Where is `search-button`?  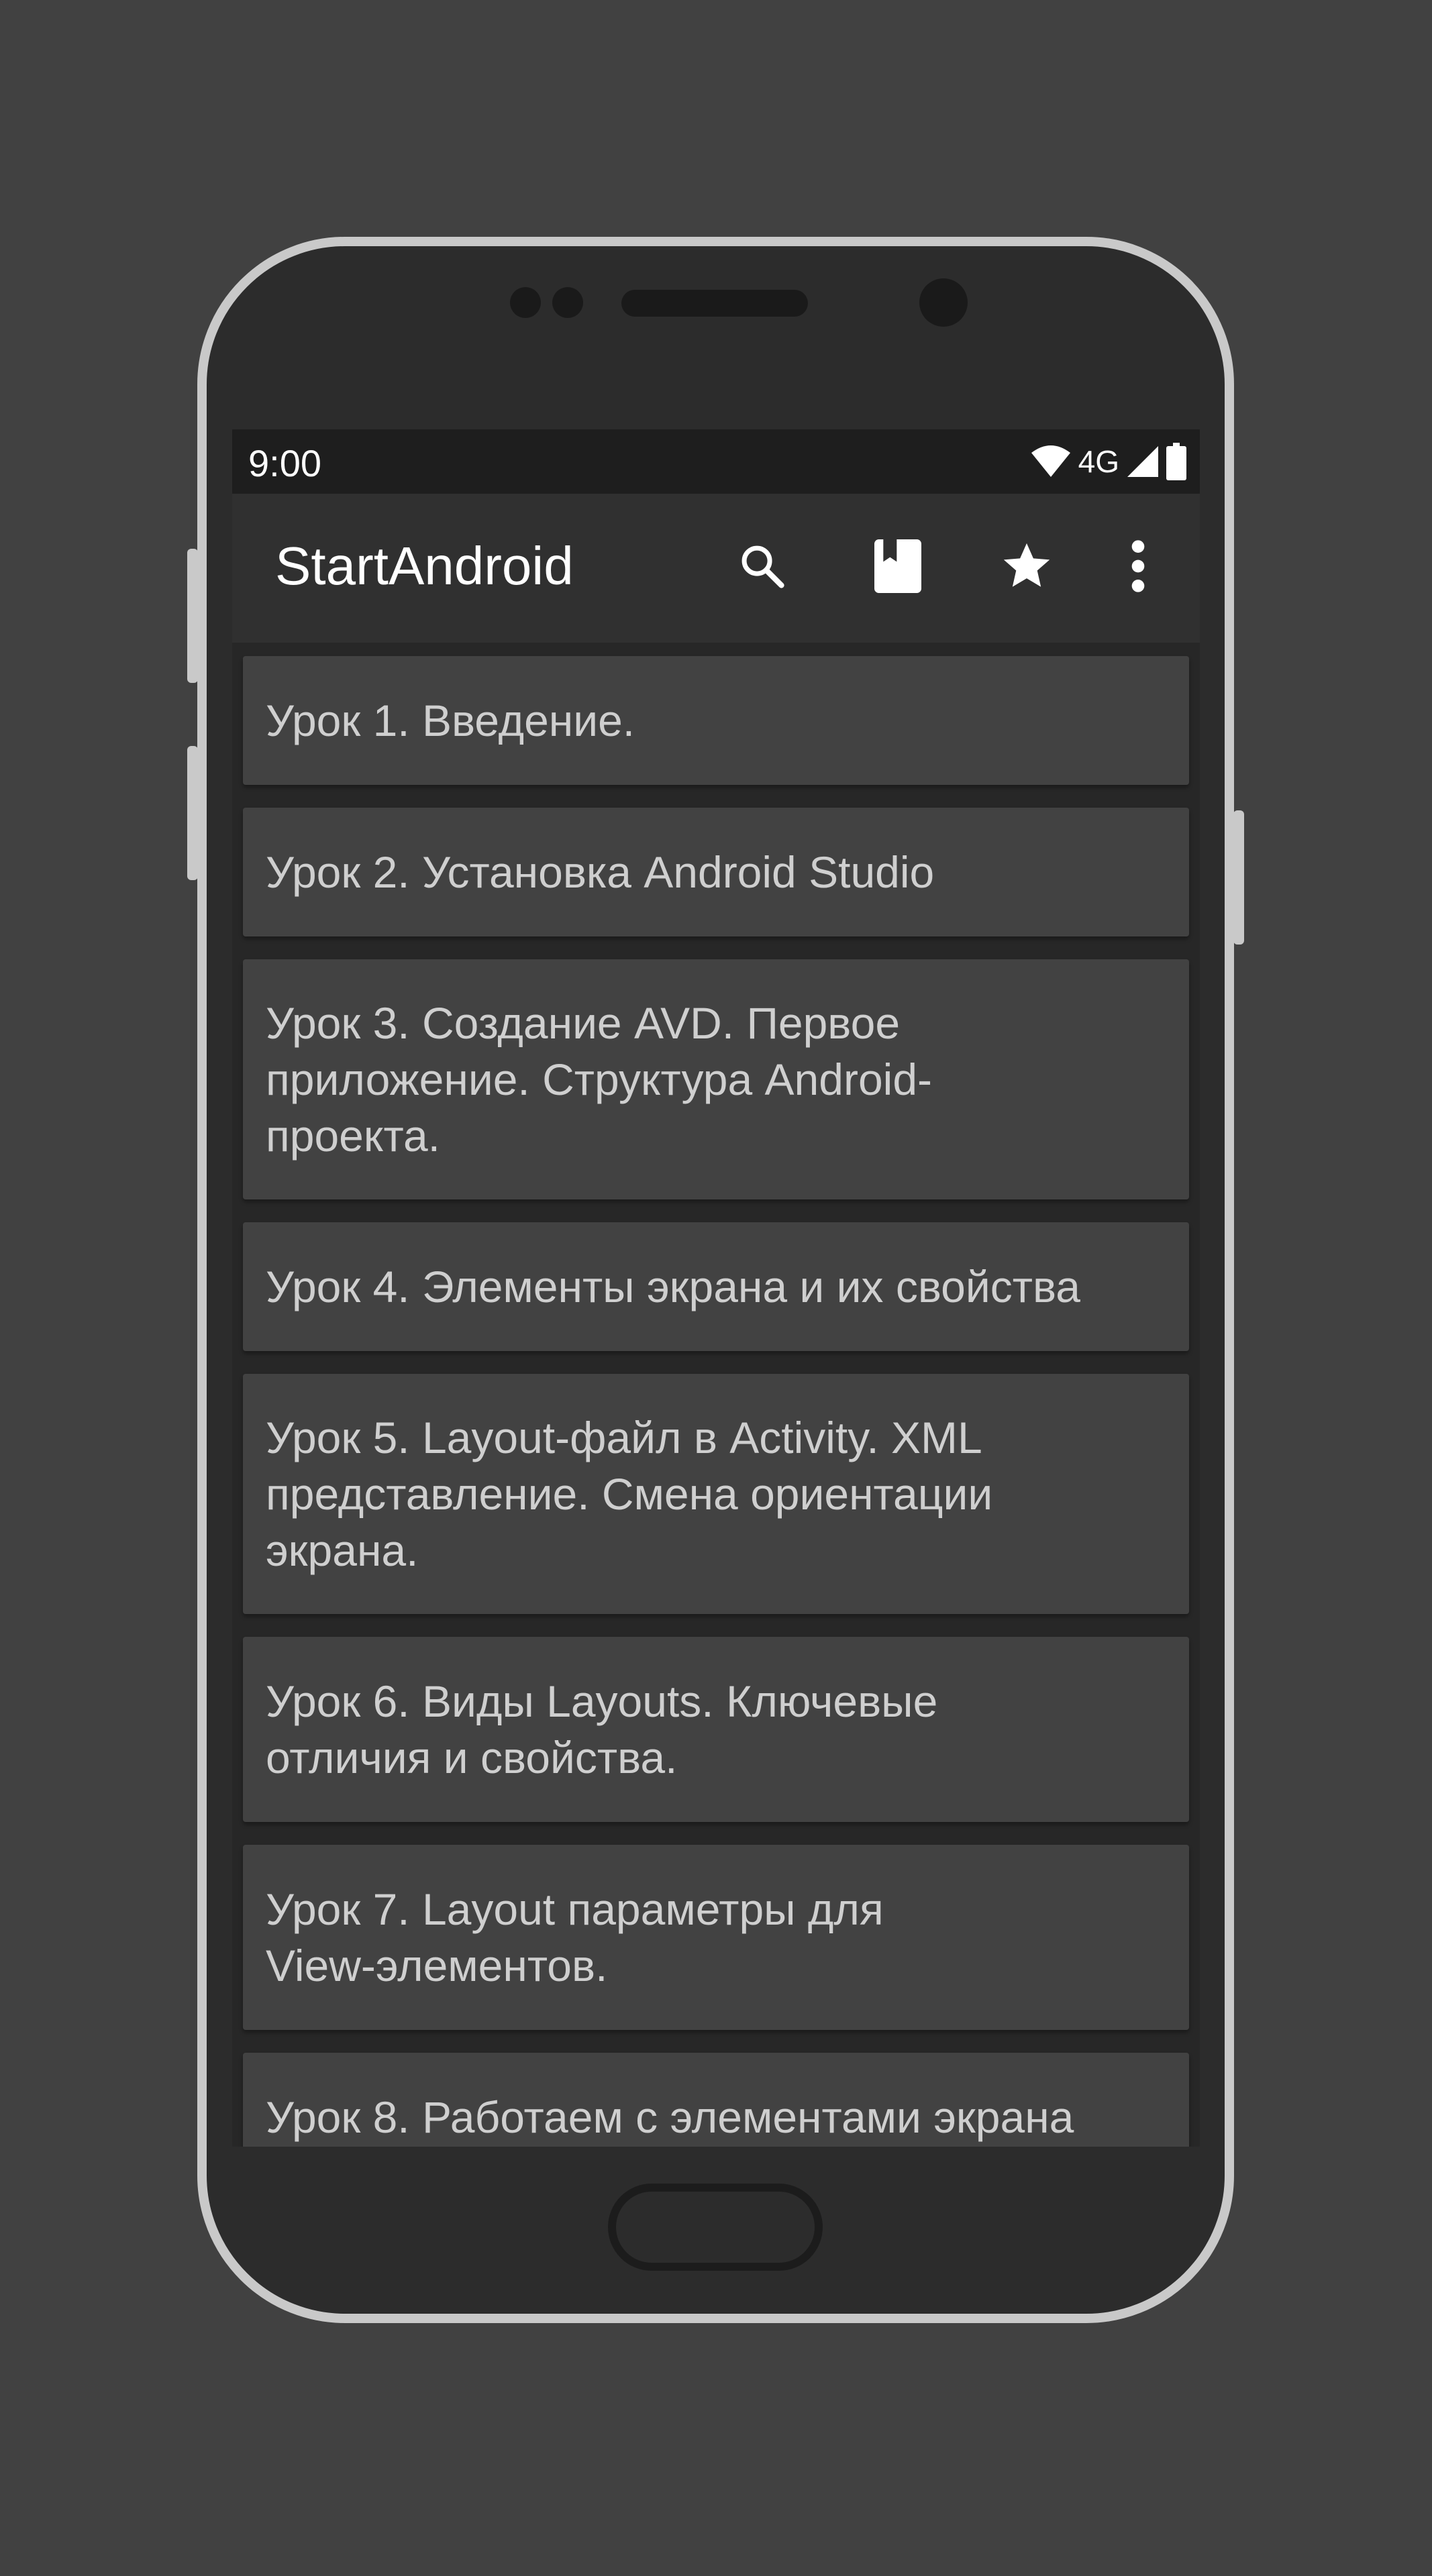 search-button is located at coordinates (762, 566).